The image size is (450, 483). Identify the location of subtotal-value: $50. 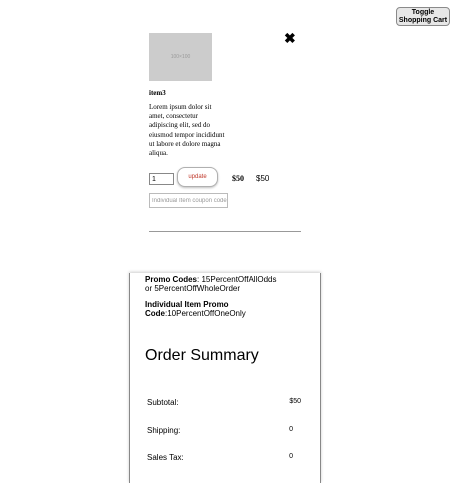
(295, 401).